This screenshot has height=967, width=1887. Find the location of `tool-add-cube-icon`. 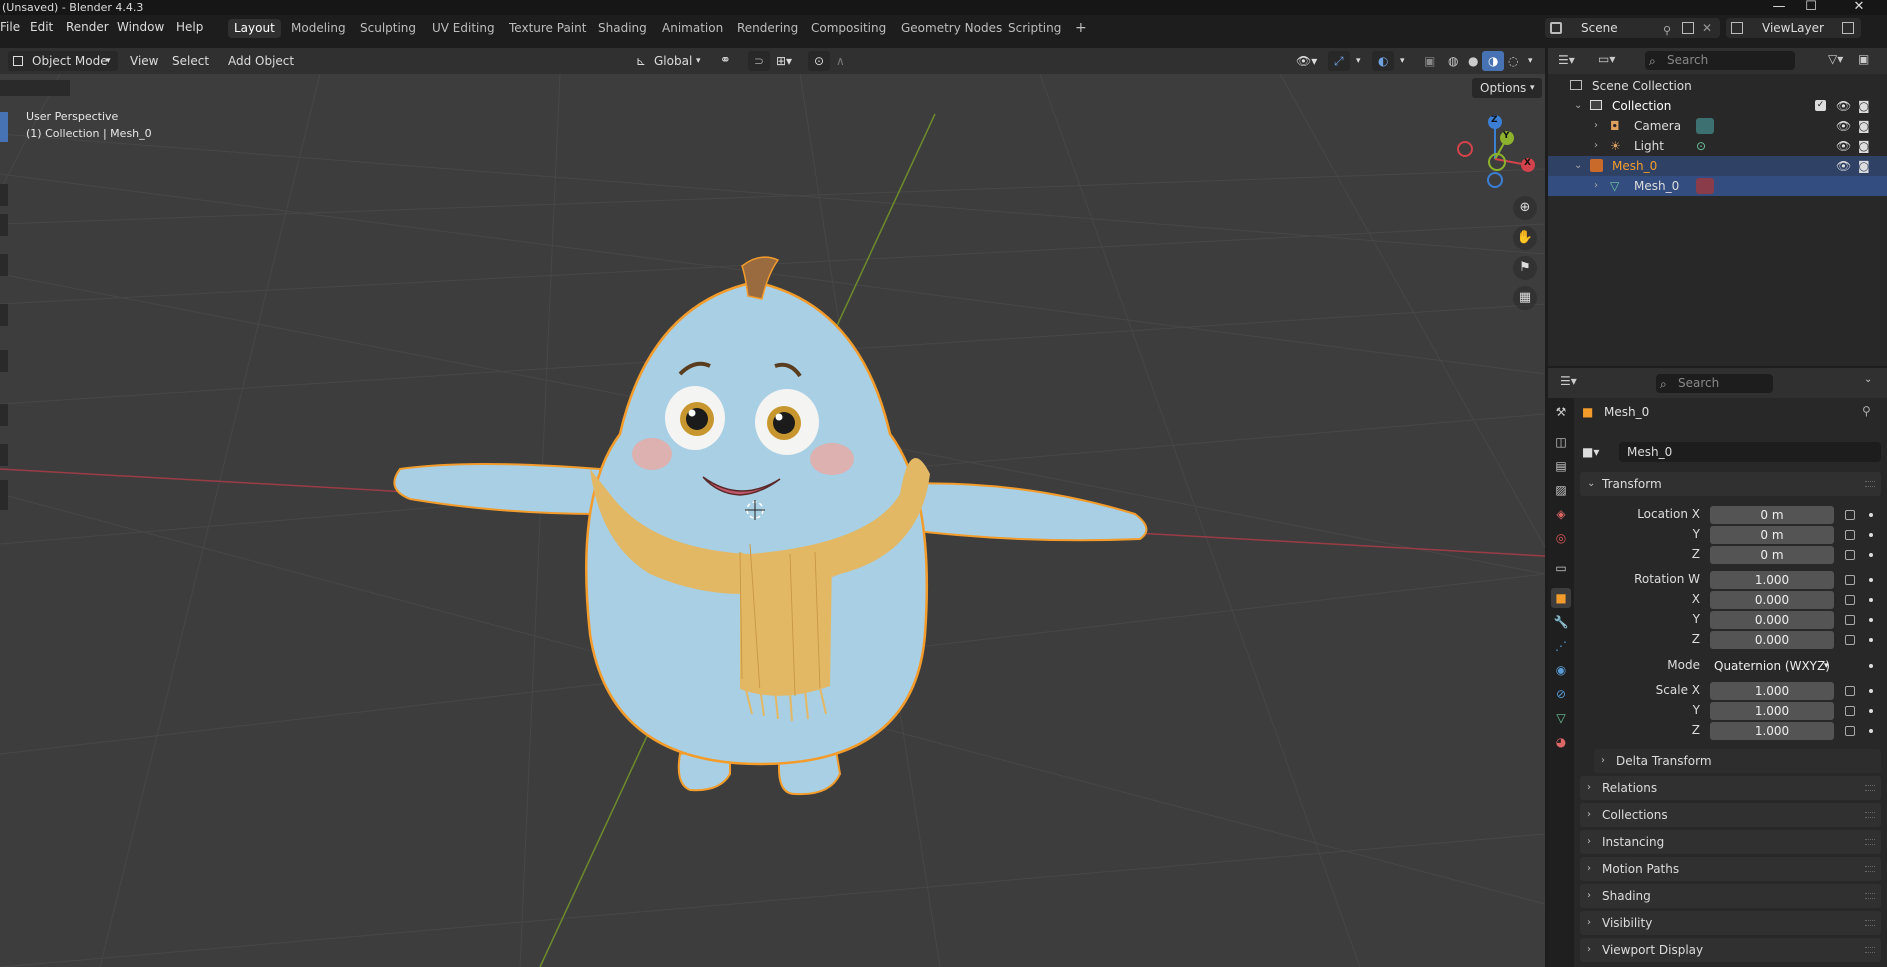

tool-add-cube-icon is located at coordinates (4, 495).